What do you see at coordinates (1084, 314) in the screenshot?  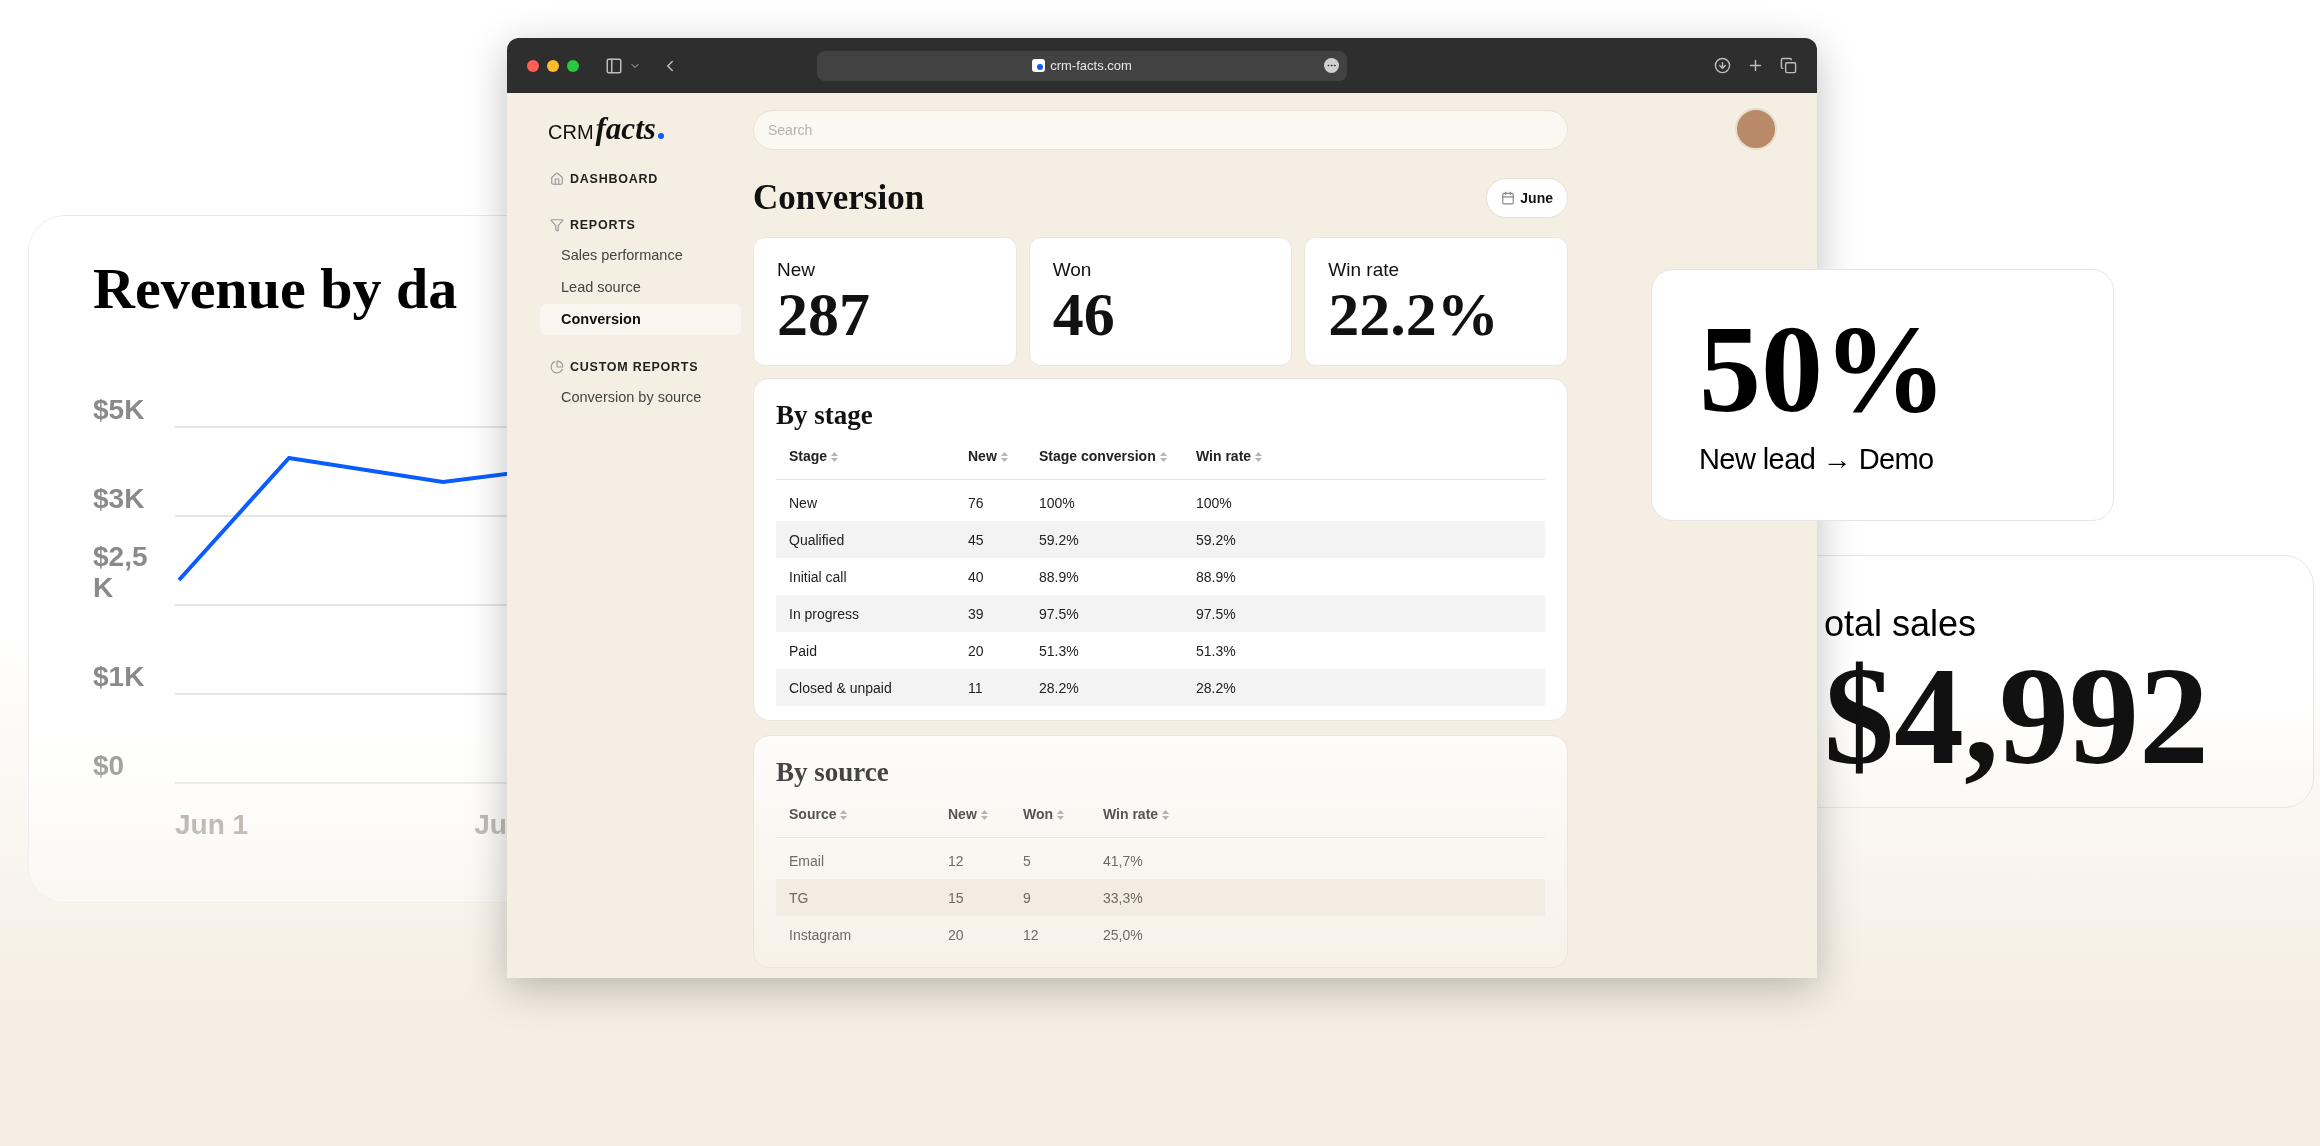 I see `stat-value: 46` at bounding box center [1084, 314].